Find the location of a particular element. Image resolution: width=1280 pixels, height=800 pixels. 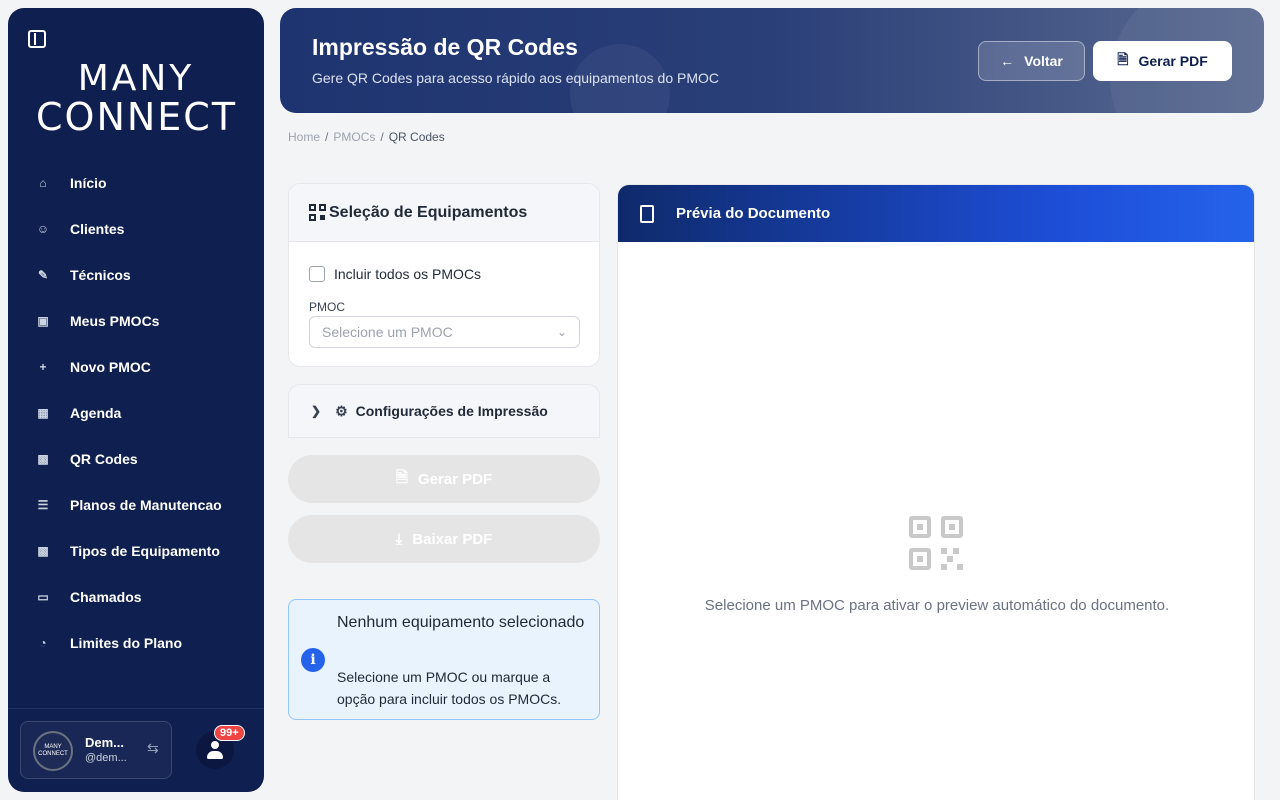

gear-icon: ⚙ is located at coordinates (341, 410).